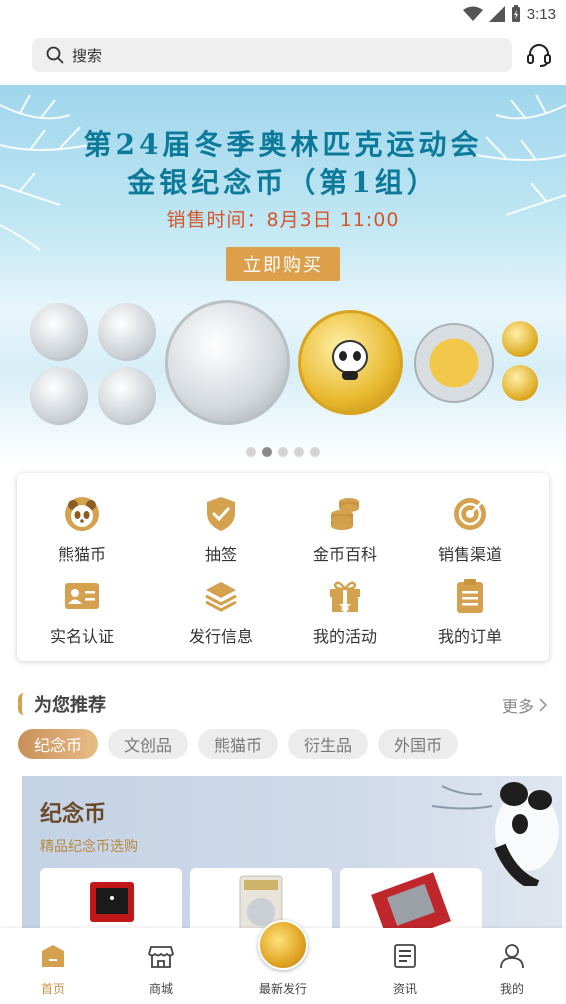  I want to click on headset-icon, so click(539, 55).